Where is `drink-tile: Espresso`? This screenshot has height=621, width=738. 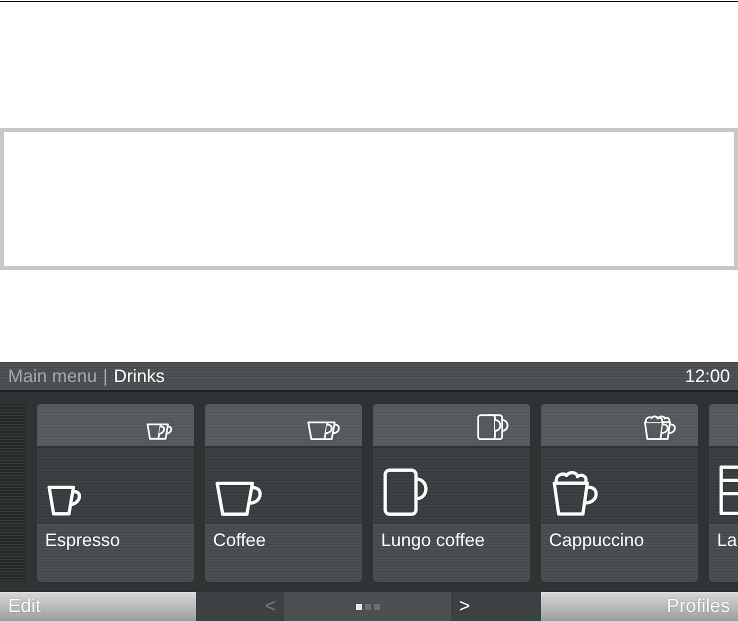 drink-tile: Espresso is located at coordinates (115, 493).